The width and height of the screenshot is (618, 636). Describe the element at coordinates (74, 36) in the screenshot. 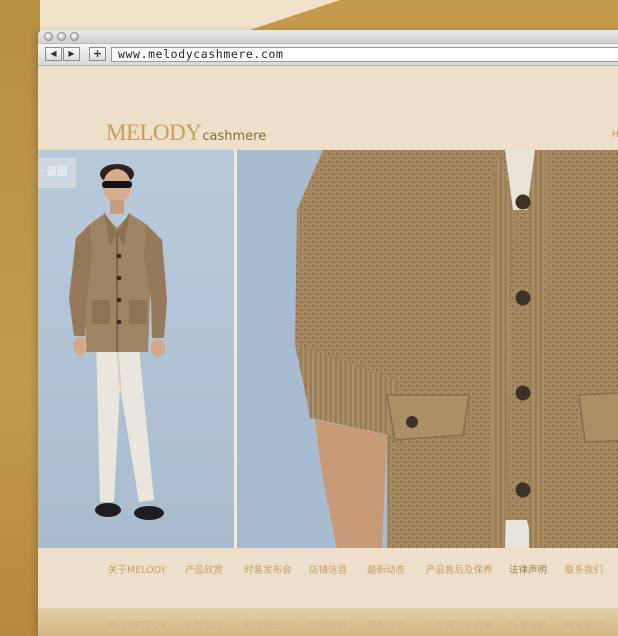

I see `zoom-window-button` at that location.